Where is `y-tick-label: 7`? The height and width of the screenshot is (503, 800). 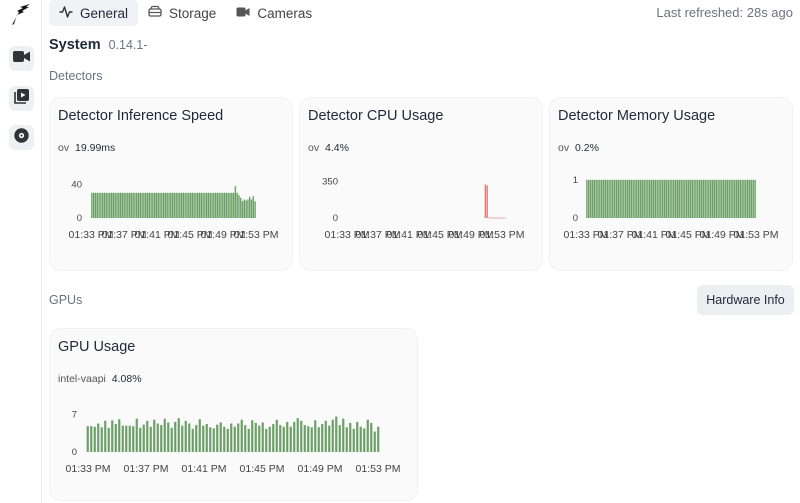 y-tick-label: 7 is located at coordinates (74, 414).